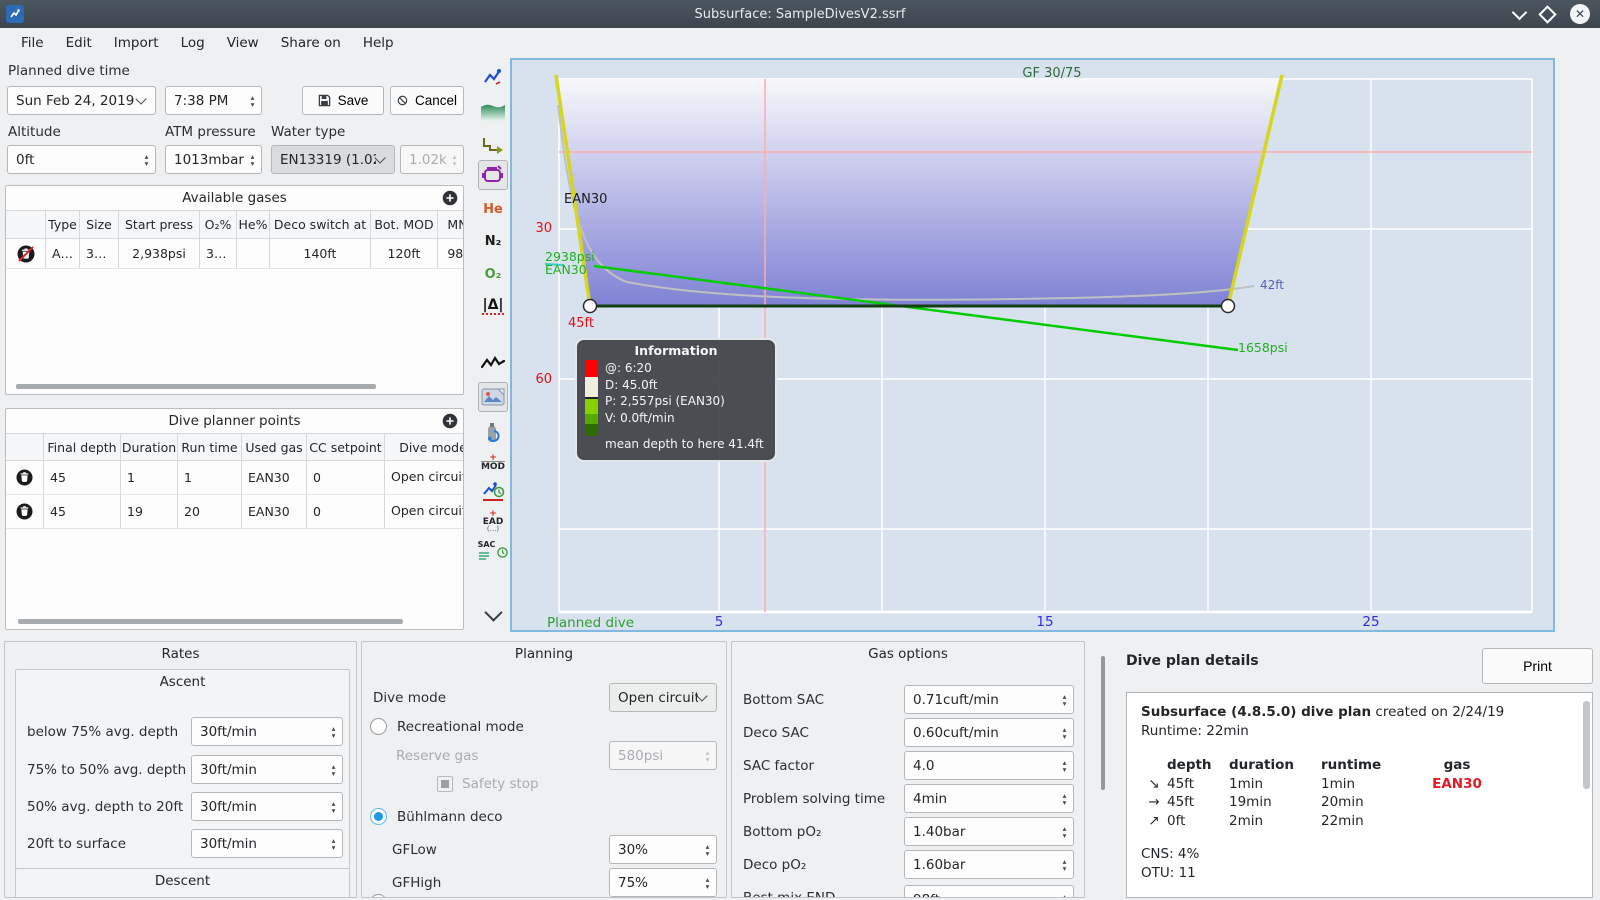 This screenshot has height=900, width=1600. I want to click on bottom-sac-spinbox: 0.71cuft/min ▴ ▾, so click(989, 699).